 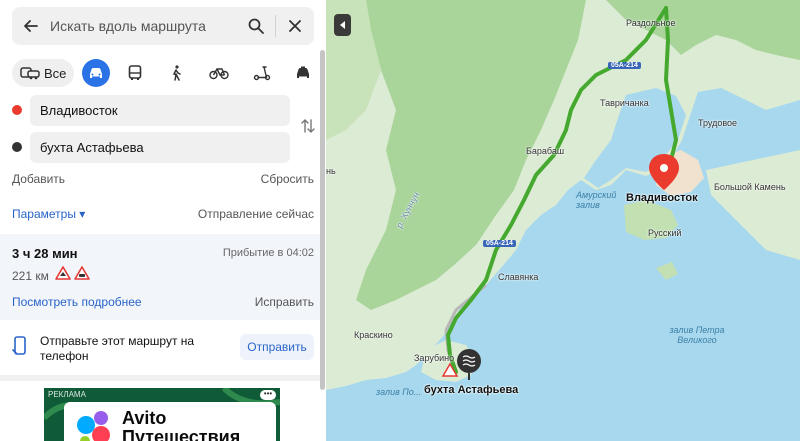 I want to click on route-point-to: бухта Астафьева, so click(x=151, y=147).